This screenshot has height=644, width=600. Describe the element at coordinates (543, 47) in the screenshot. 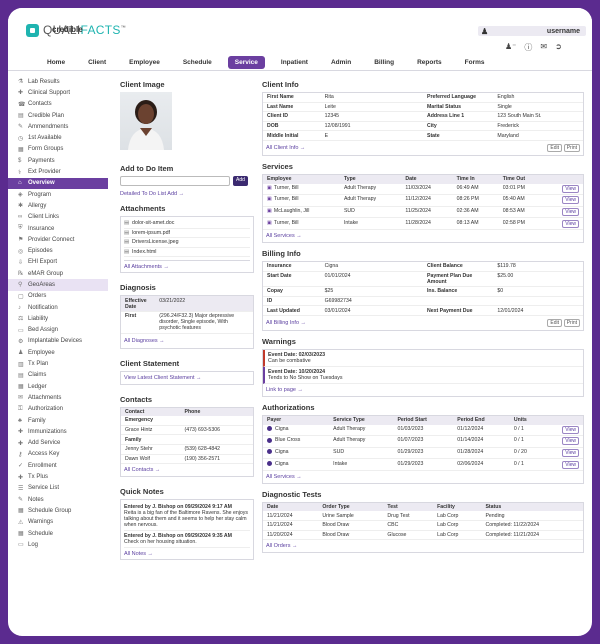

I see `mail-icon: ✉` at that location.